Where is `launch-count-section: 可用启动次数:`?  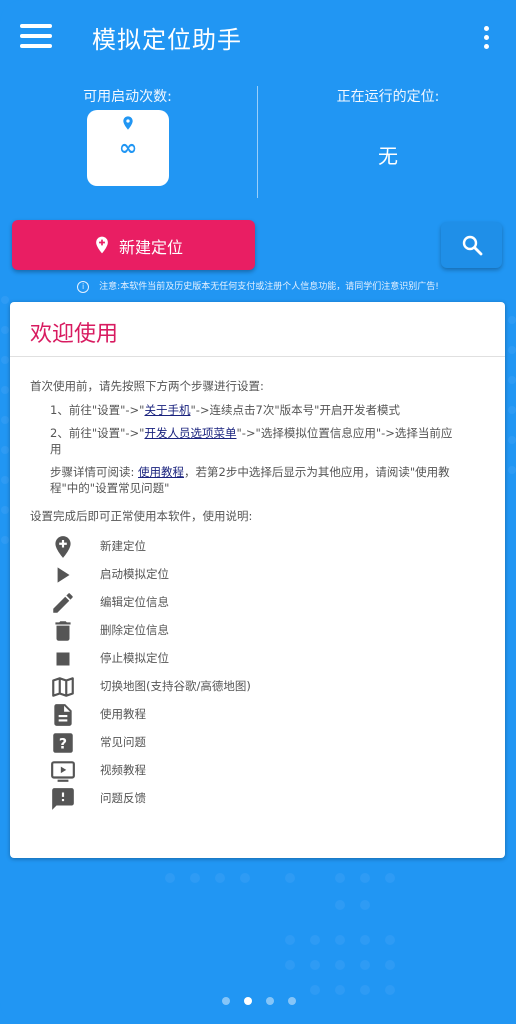
launch-count-section: 可用启动次数: is located at coordinates (127, 96).